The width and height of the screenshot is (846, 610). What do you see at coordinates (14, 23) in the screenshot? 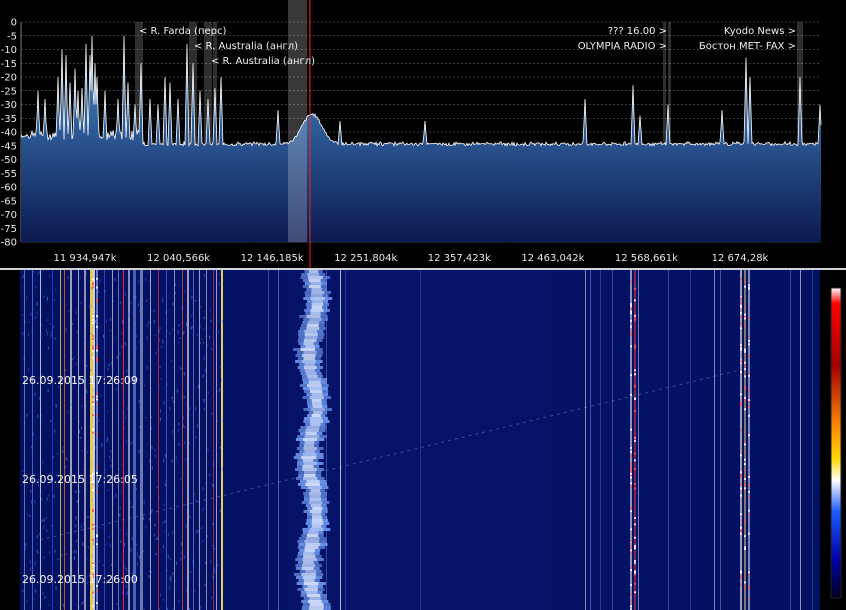
I see `y-tick-label: 0` at bounding box center [14, 23].